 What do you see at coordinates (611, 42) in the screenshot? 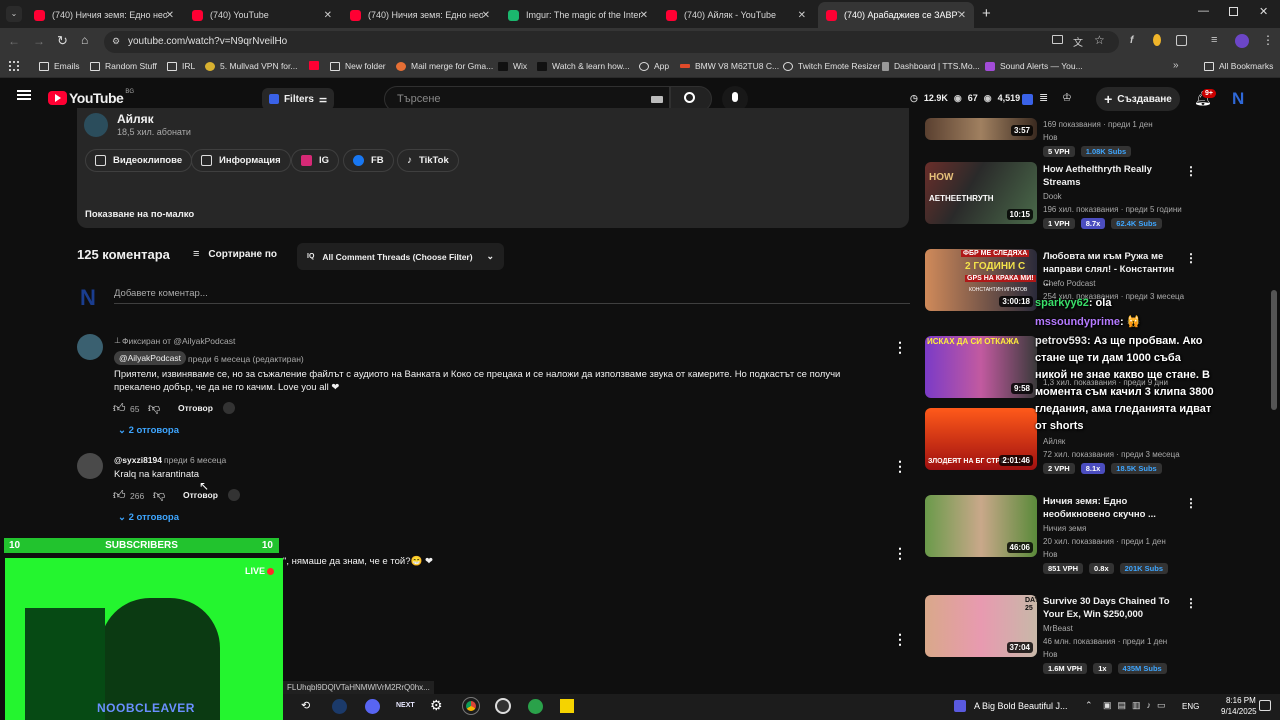
I see `url-input: ⚙ youtube.com/watch?v=N9qrNveilHo 文 ☆` at bounding box center [611, 42].